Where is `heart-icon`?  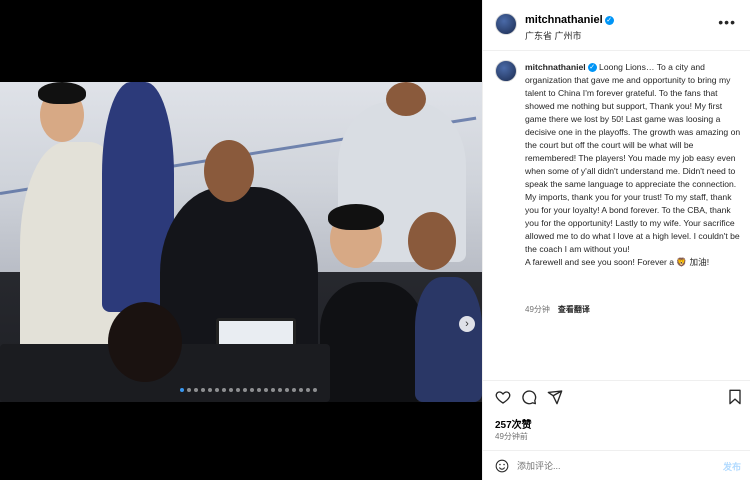
heart-icon is located at coordinates (503, 397).